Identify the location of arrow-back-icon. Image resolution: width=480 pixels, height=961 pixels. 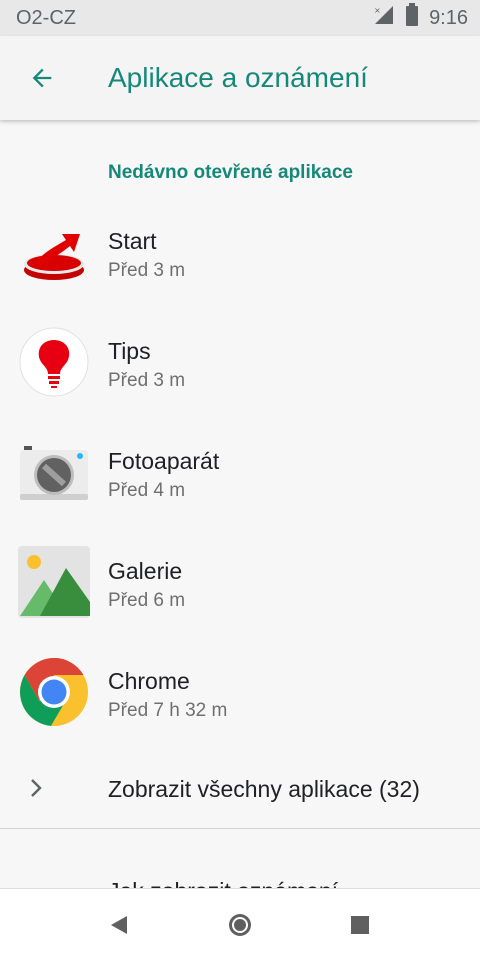
(42, 78).